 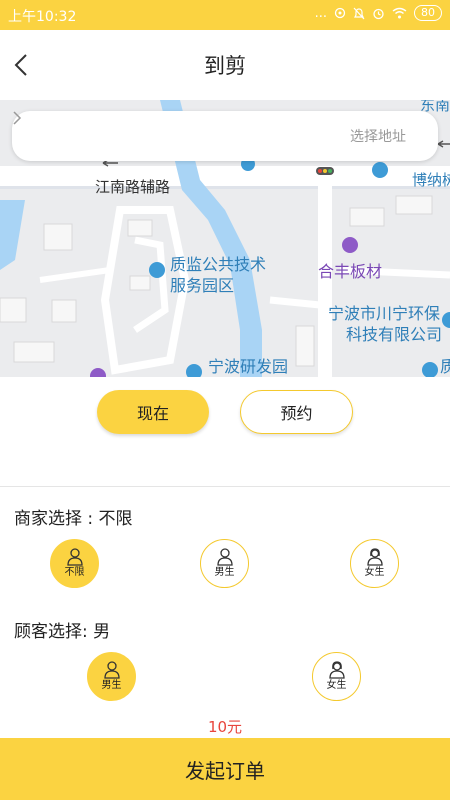 I want to click on merchant-option-female: 女生, so click(x=374, y=563).